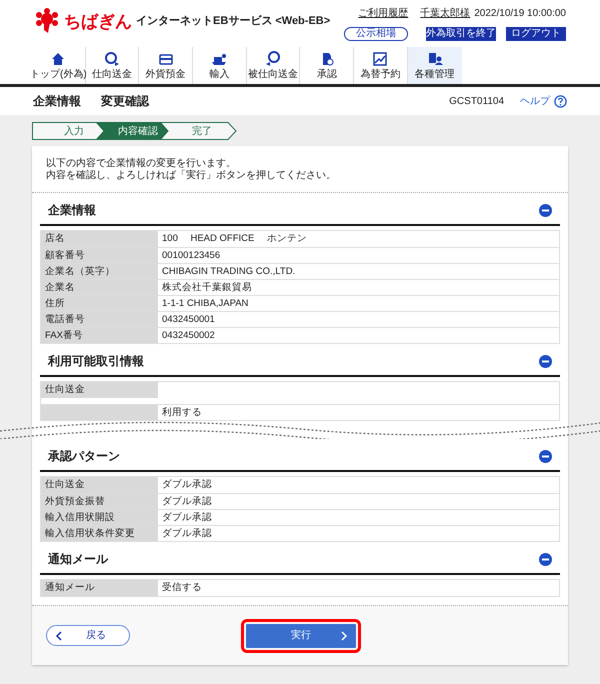  Describe the element at coordinates (99, 533) in the screenshot. I see `table-cell: 輸入信用状条件変更` at that location.